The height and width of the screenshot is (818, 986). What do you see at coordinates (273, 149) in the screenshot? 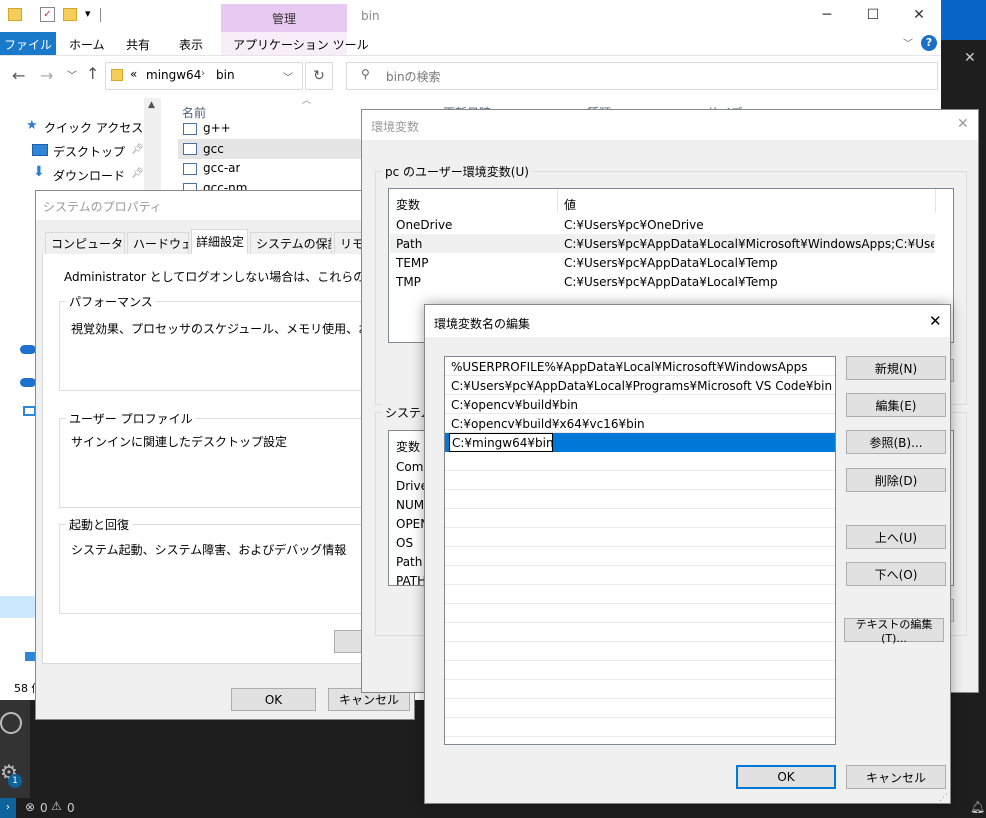
I see `list-item-selected: gcc` at bounding box center [273, 149].